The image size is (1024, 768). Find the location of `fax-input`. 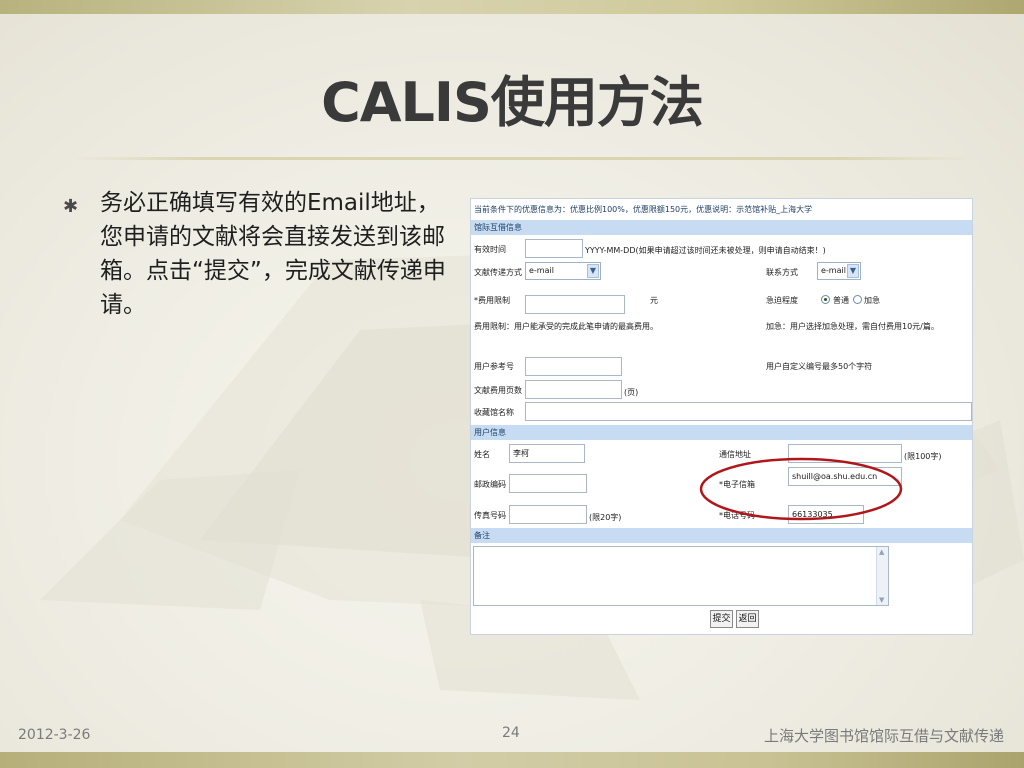

fax-input is located at coordinates (548, 514).